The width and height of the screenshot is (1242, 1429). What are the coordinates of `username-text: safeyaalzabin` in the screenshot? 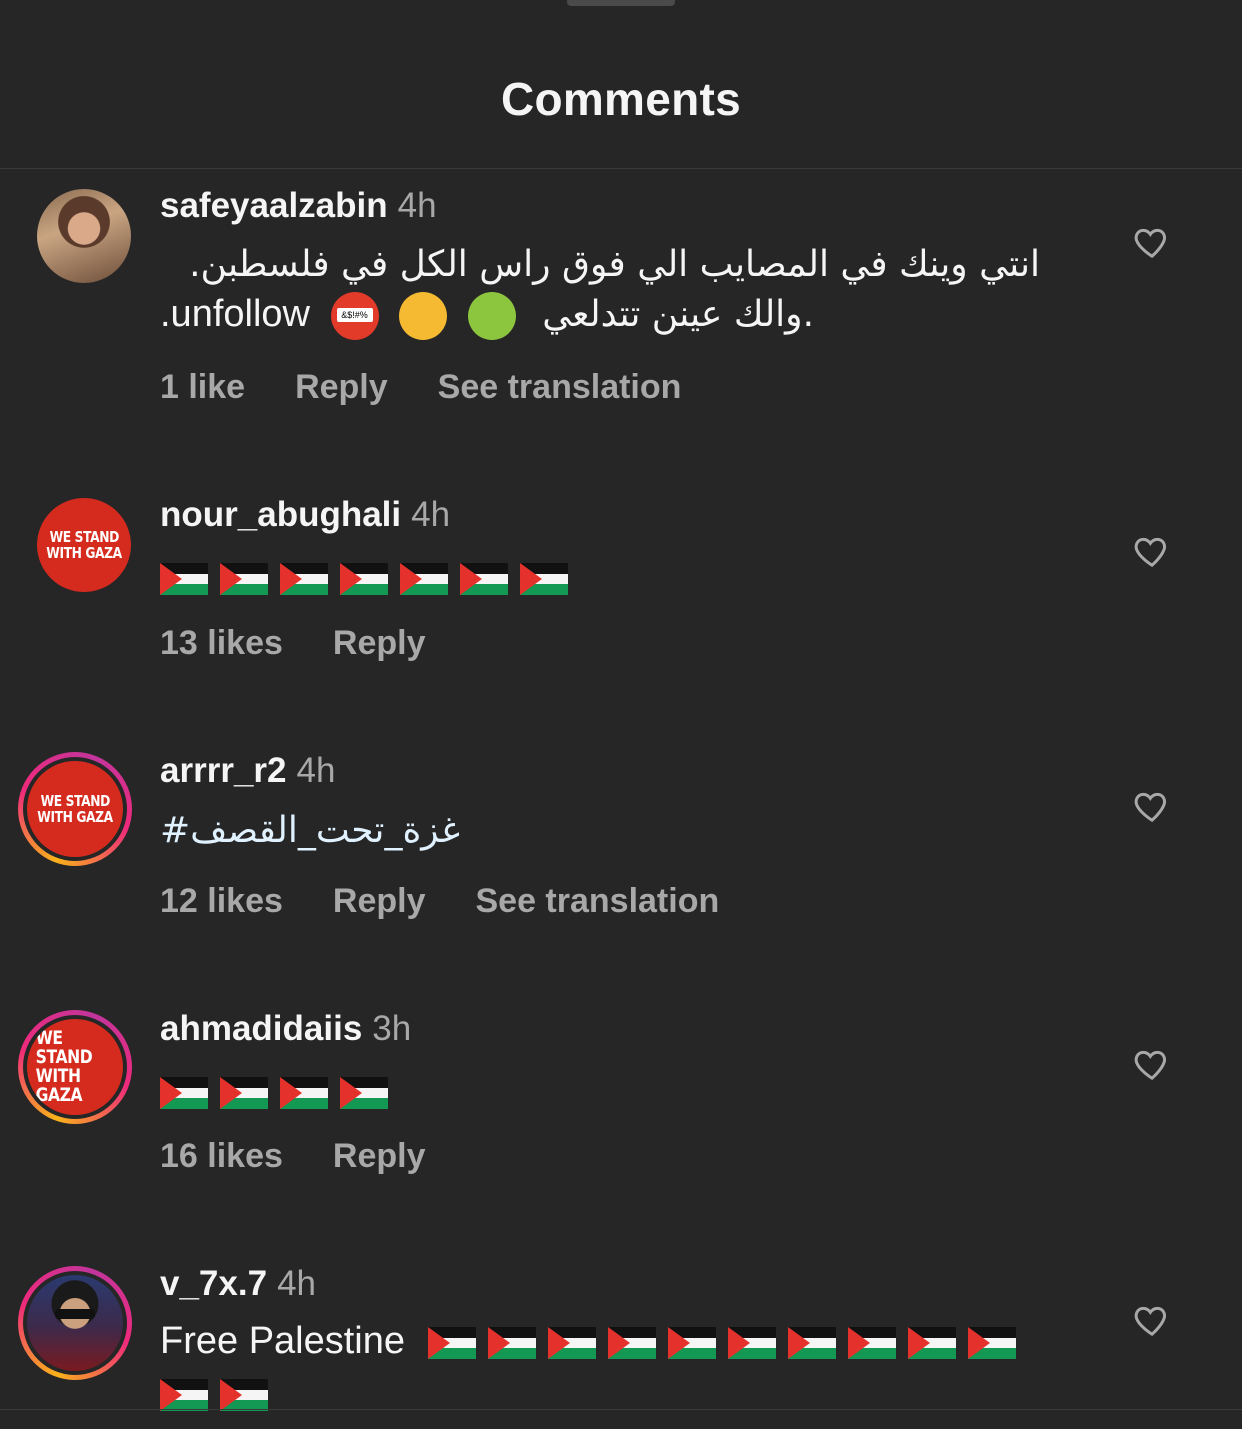 It's located at (274, 205).